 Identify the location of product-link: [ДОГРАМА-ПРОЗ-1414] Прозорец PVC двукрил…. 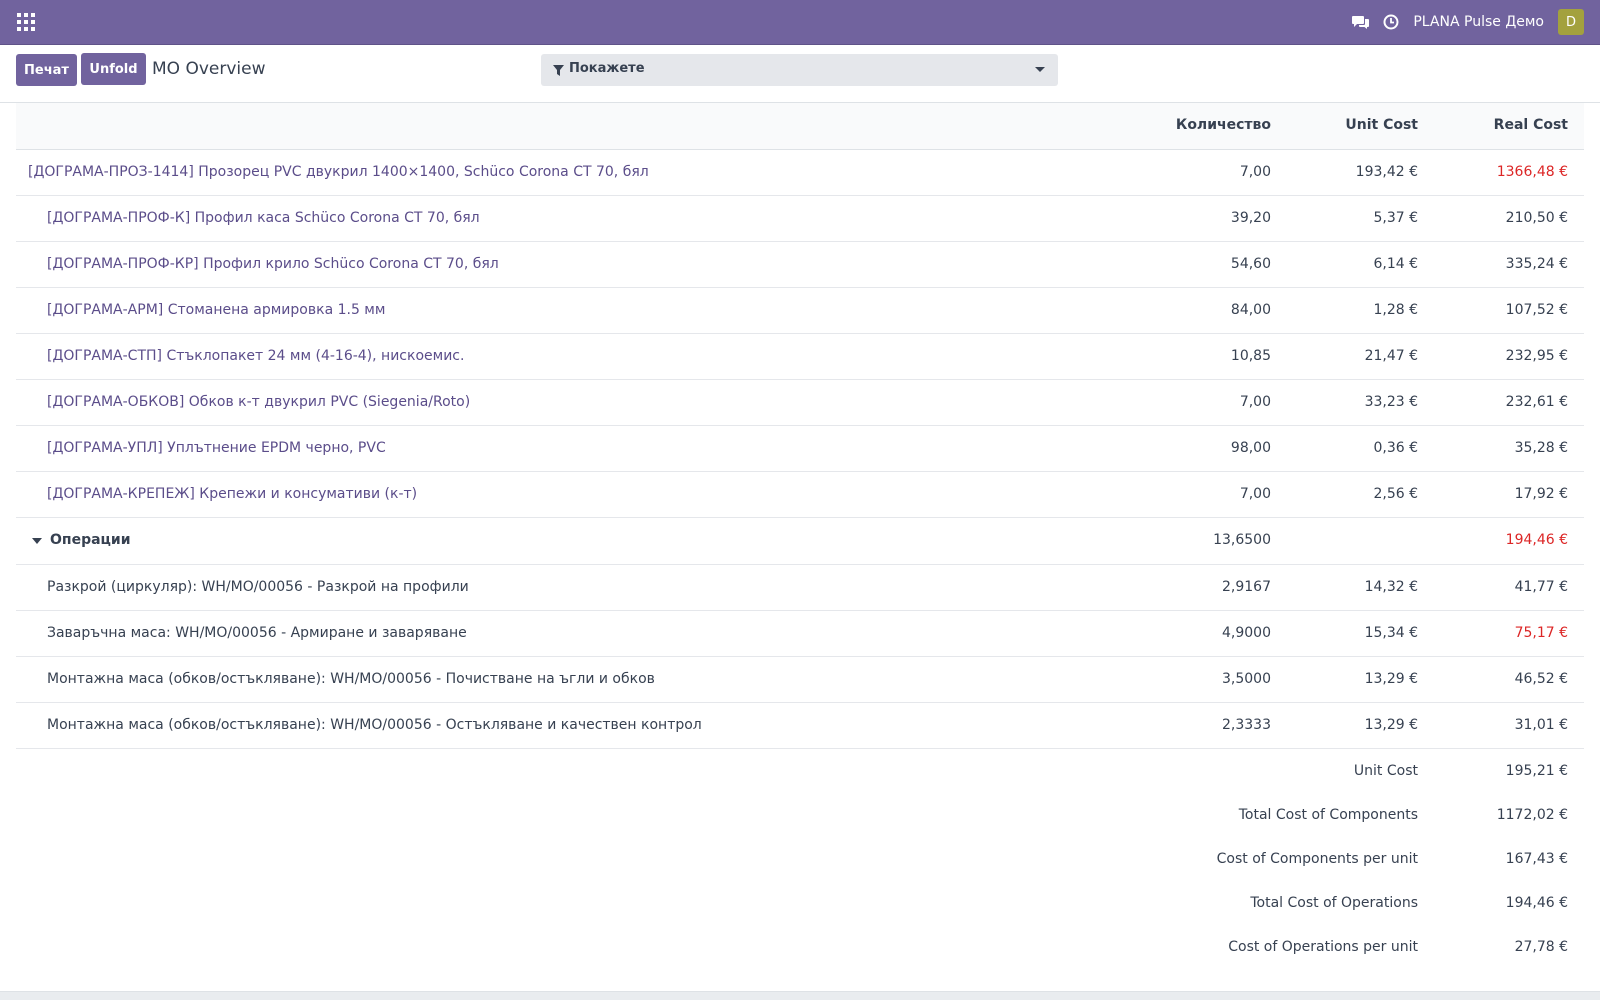
(338, 172).